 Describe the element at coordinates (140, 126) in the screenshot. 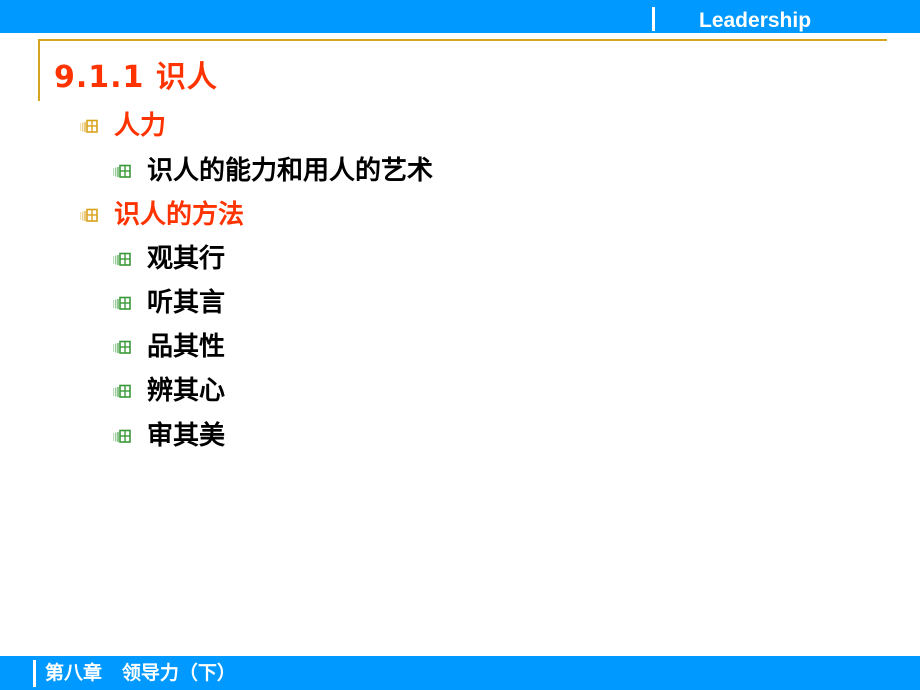

I see `bullet-text: 人力` at that location.